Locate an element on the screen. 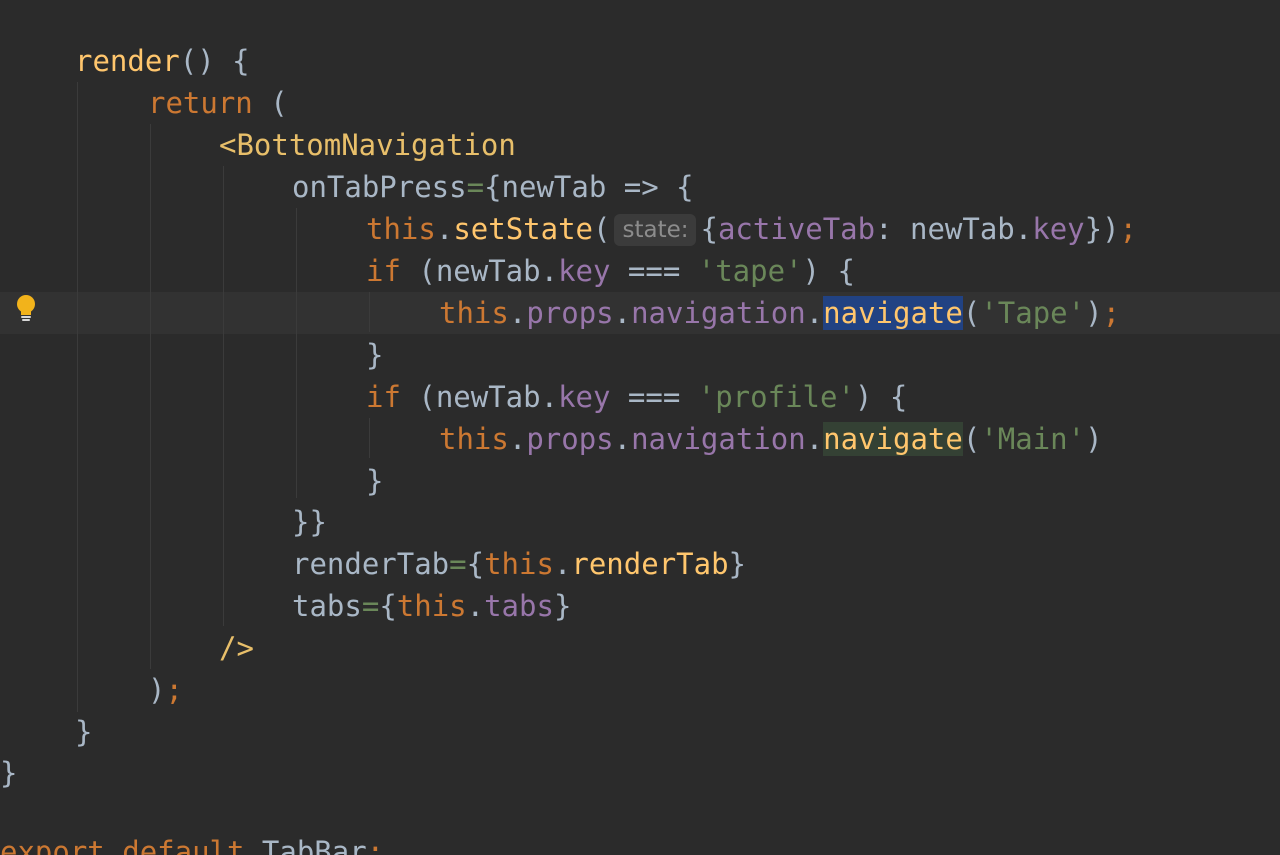 The width and height of the screenshot is (1280, 855). code-line-4: onTabPress={newTab => { is located at coordinates (640, 187).